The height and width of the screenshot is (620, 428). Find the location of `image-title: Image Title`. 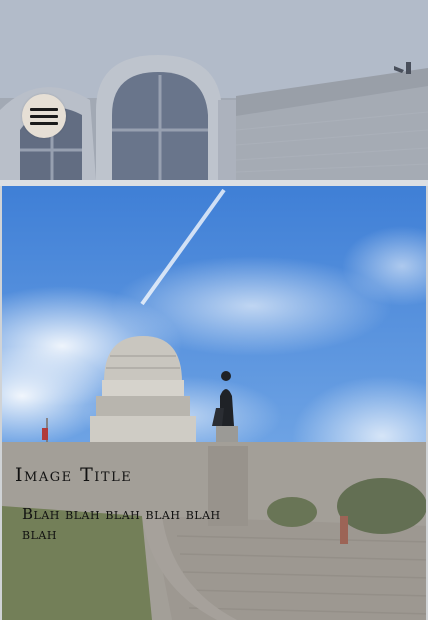

image-title: Image Title is located at coordinates (74, 475).